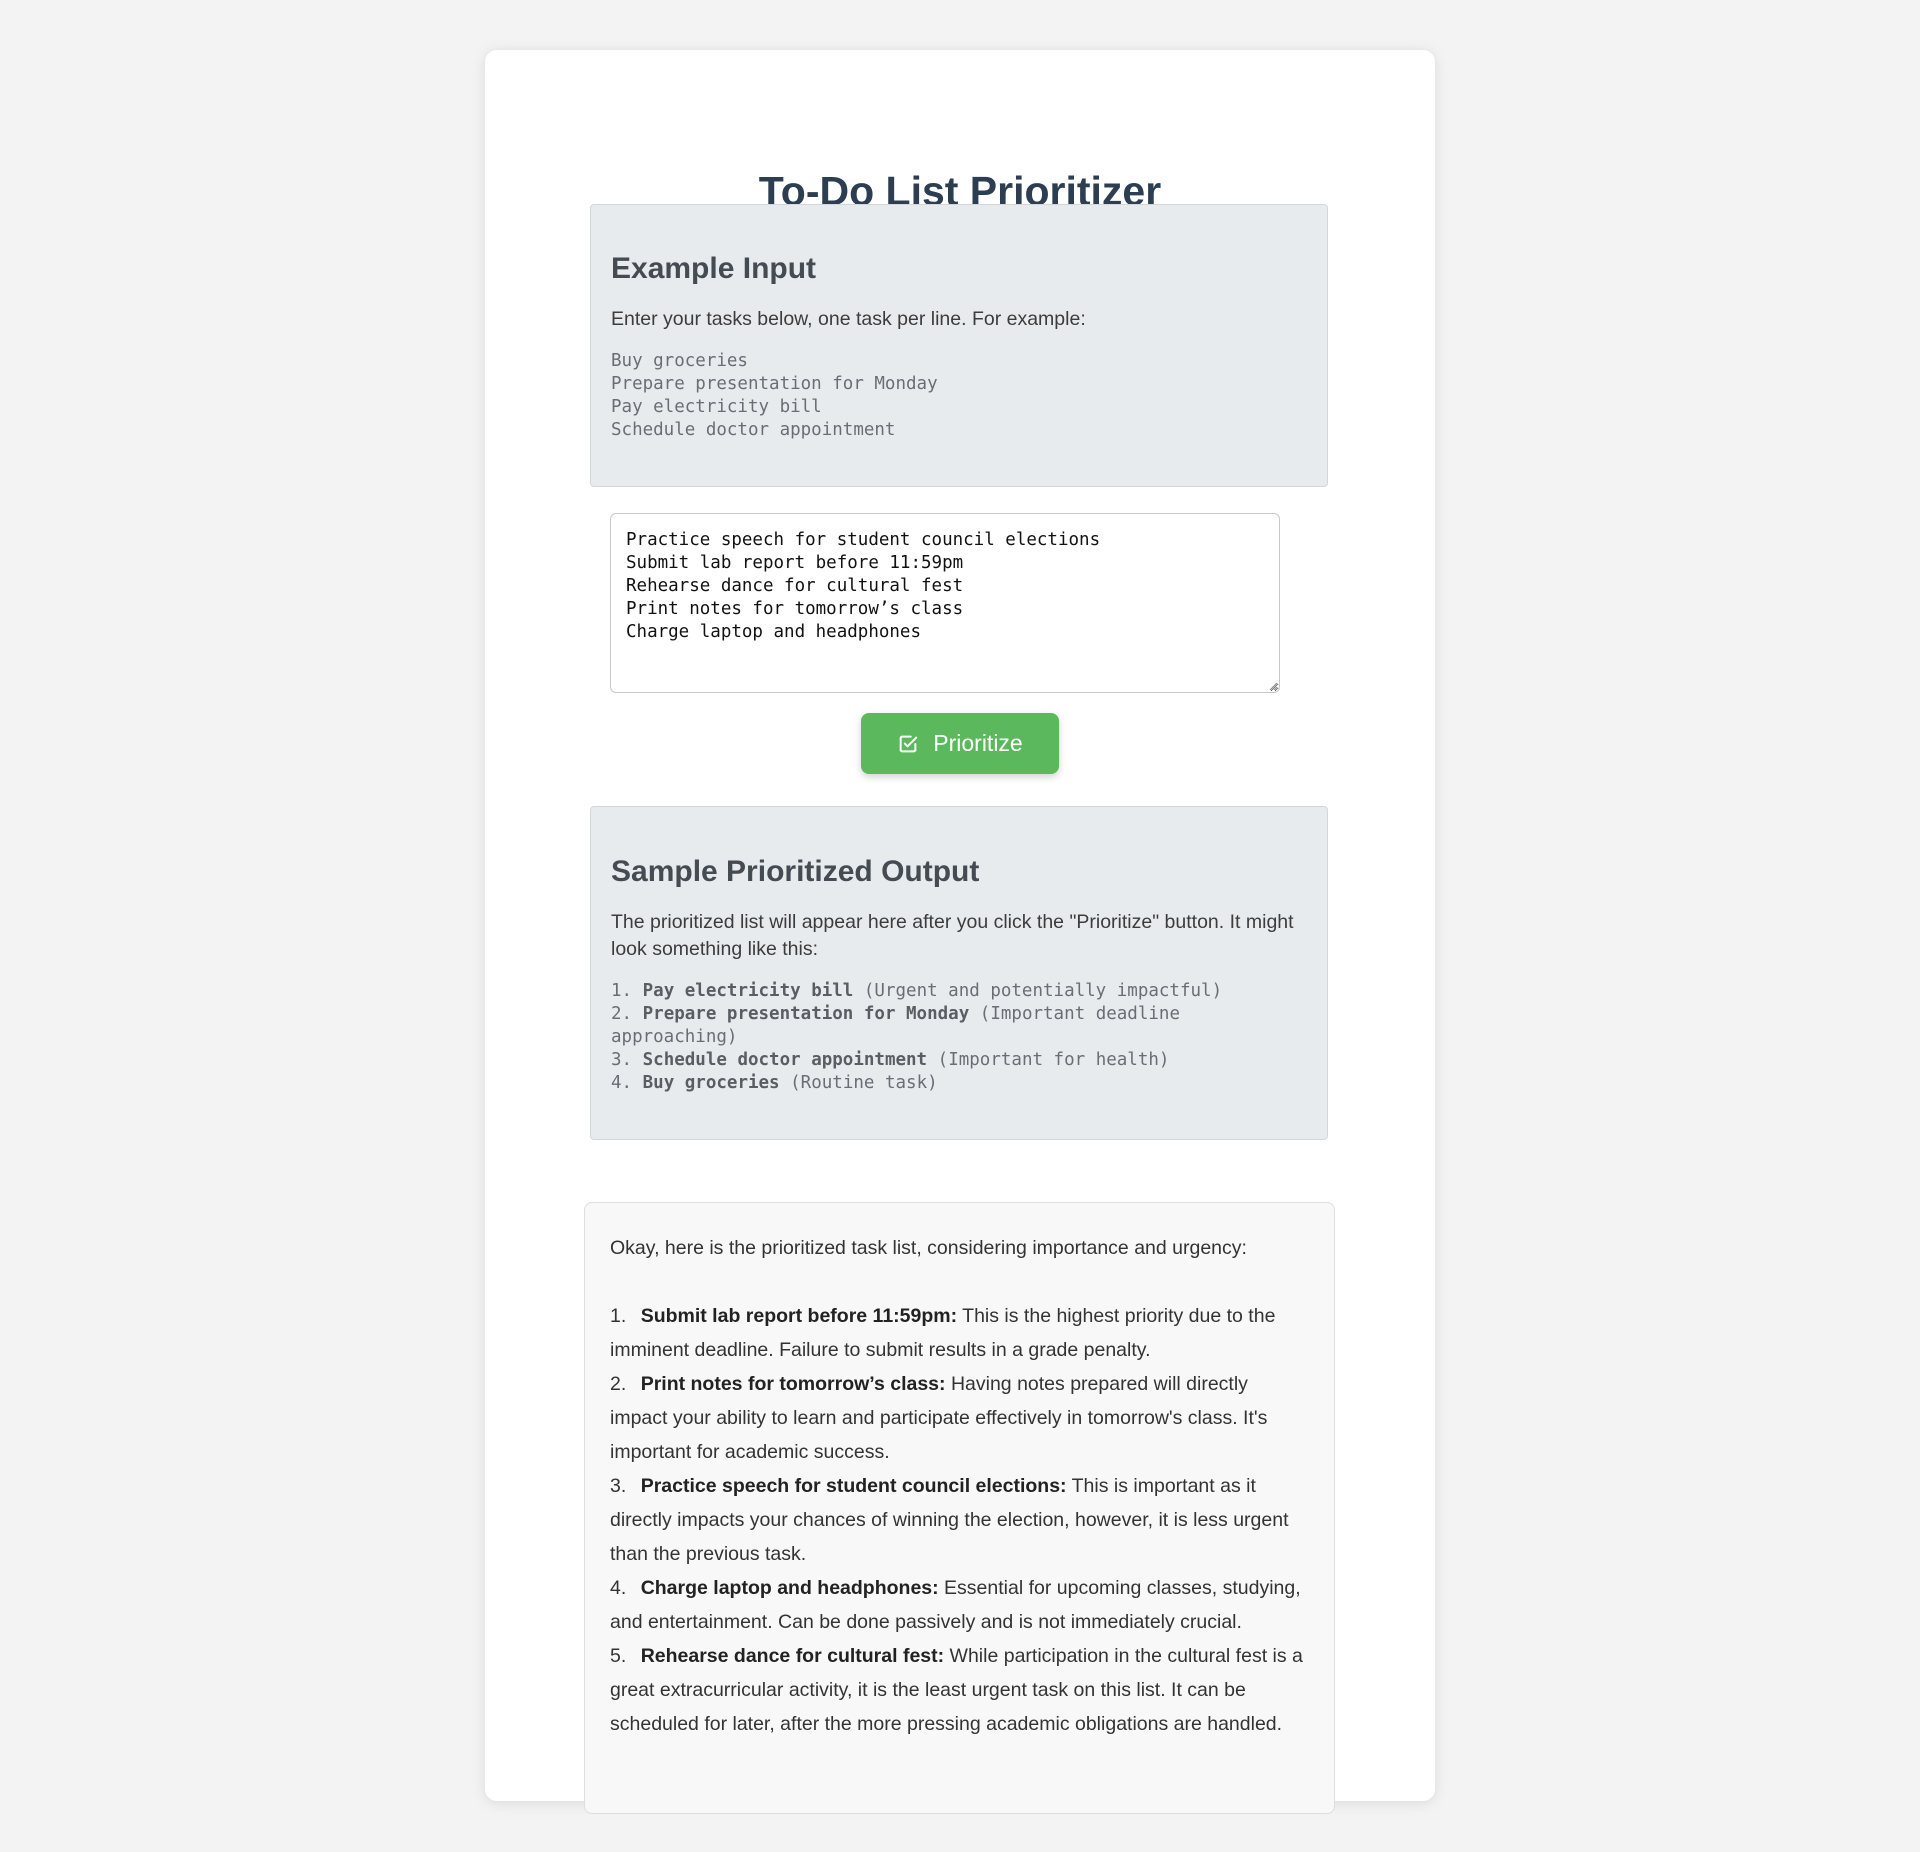  Describe the element at coordinates (864, 1083) in the screenshot. I see `item-note: (Routine task)` at that location.